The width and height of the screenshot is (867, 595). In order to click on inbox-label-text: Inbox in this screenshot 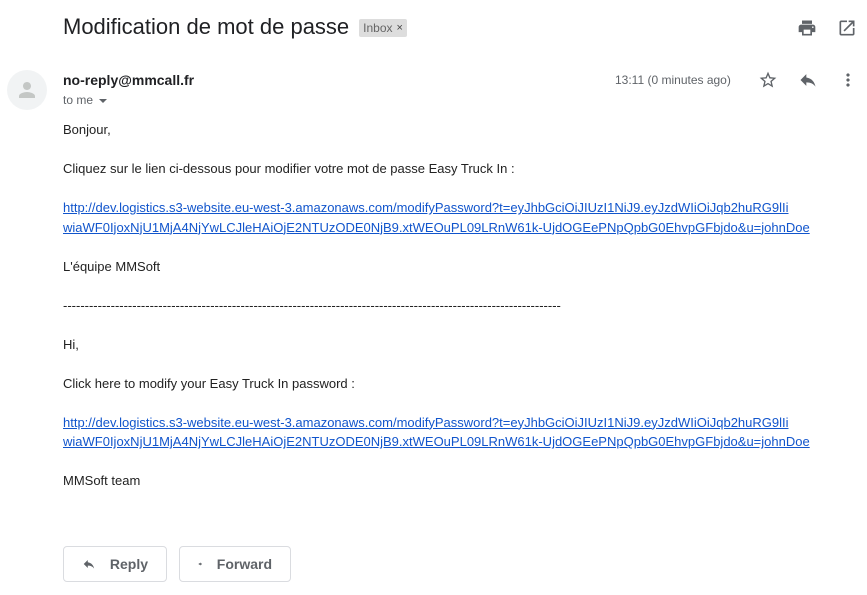, I will do `click(378, 28)`.